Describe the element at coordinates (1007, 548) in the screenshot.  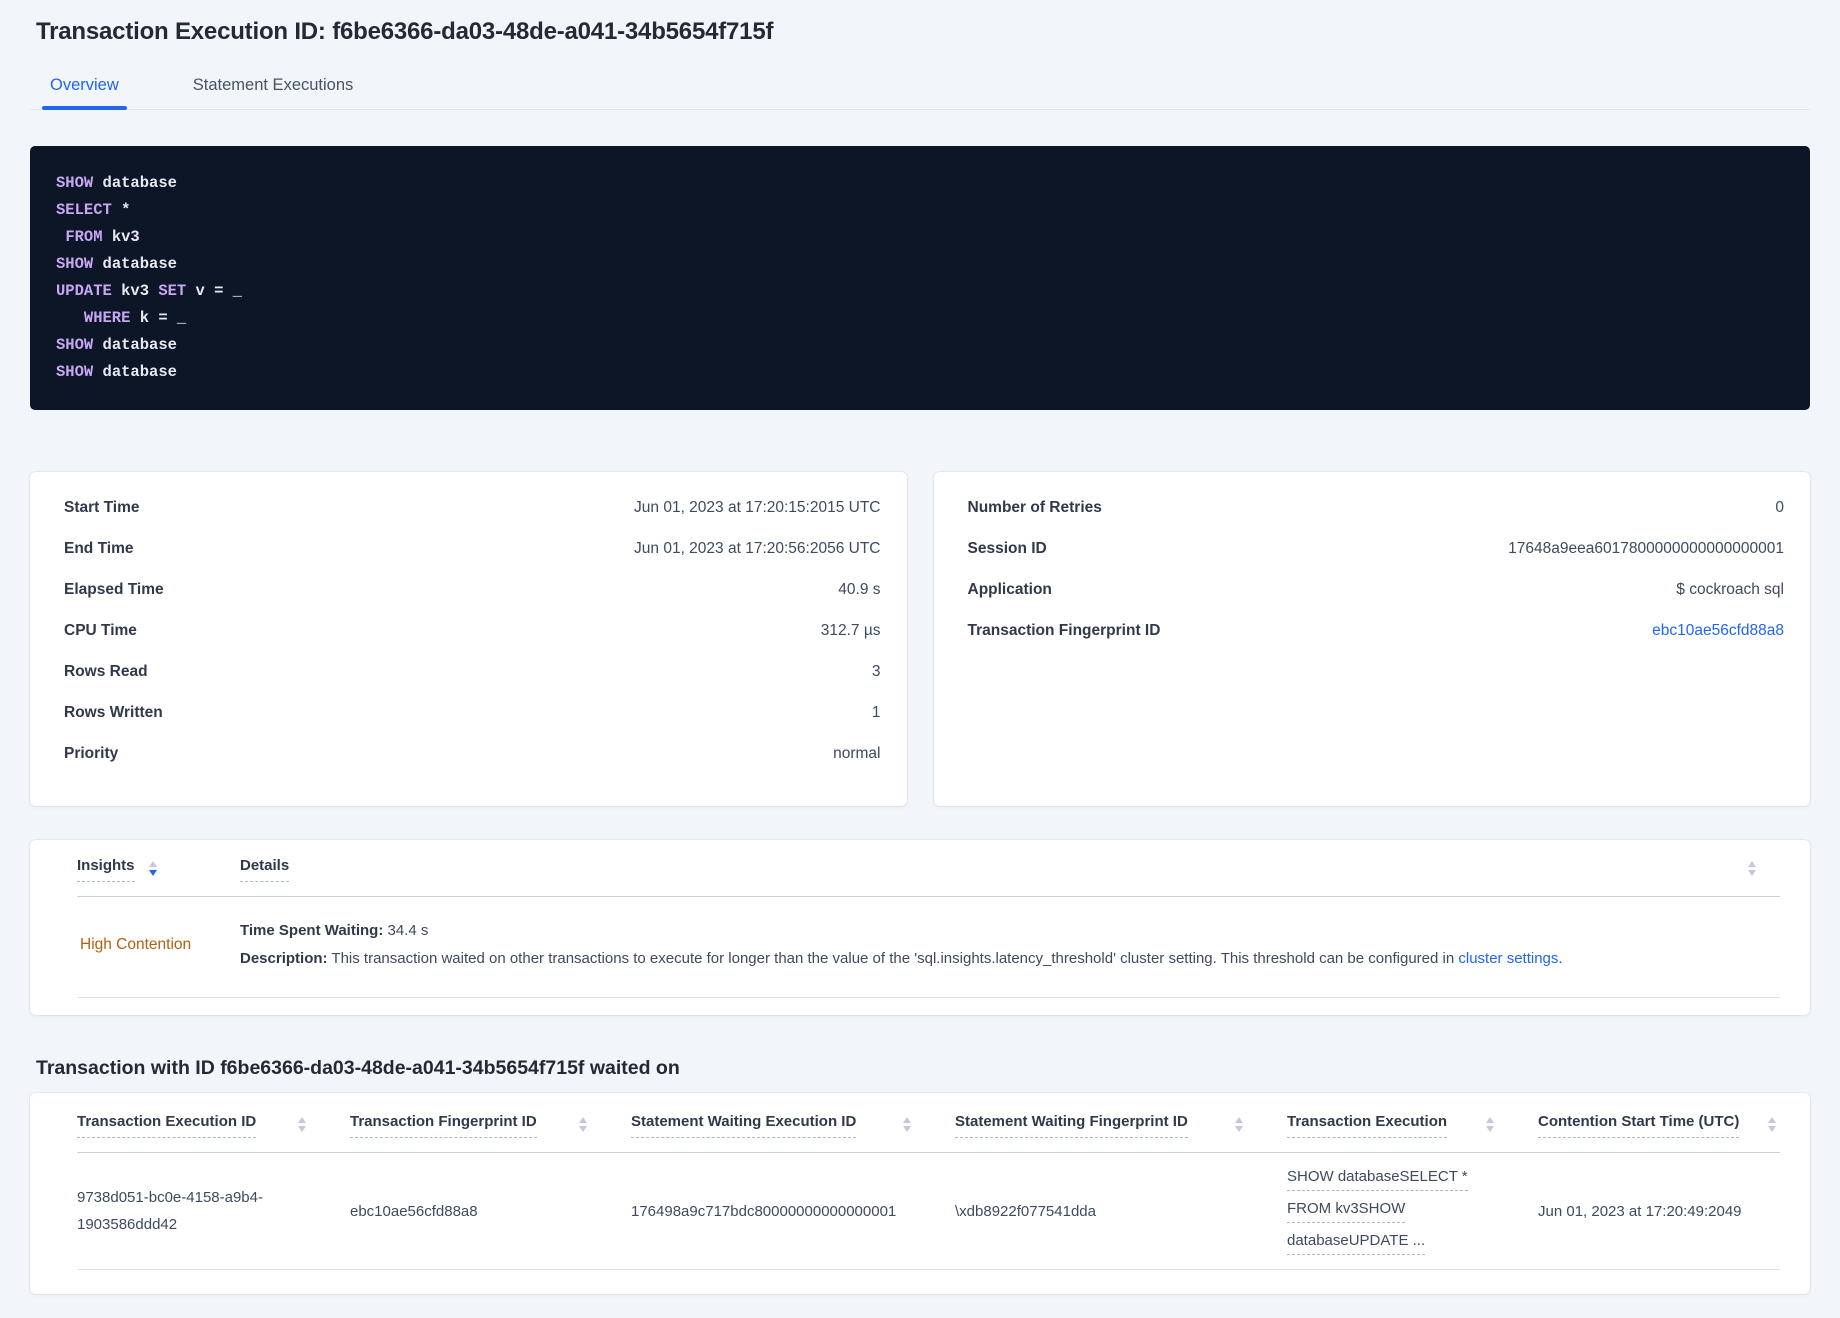
I see `kv-label: Session ID` at that location.